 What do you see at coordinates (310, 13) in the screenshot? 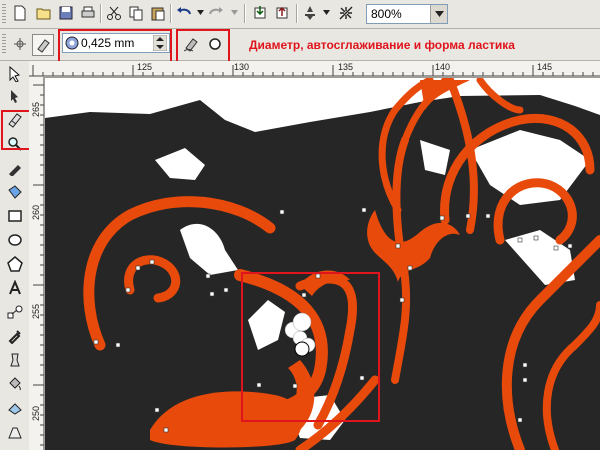
I see `application-launcher-icon` at bounding box center [310, 13].